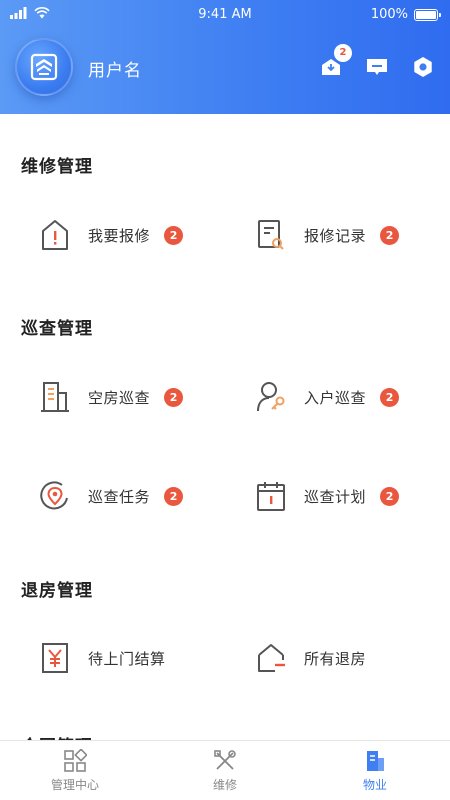 This screenshot has height=800, width=450. I want to click on tab-label: 维修, so click(224, 784).